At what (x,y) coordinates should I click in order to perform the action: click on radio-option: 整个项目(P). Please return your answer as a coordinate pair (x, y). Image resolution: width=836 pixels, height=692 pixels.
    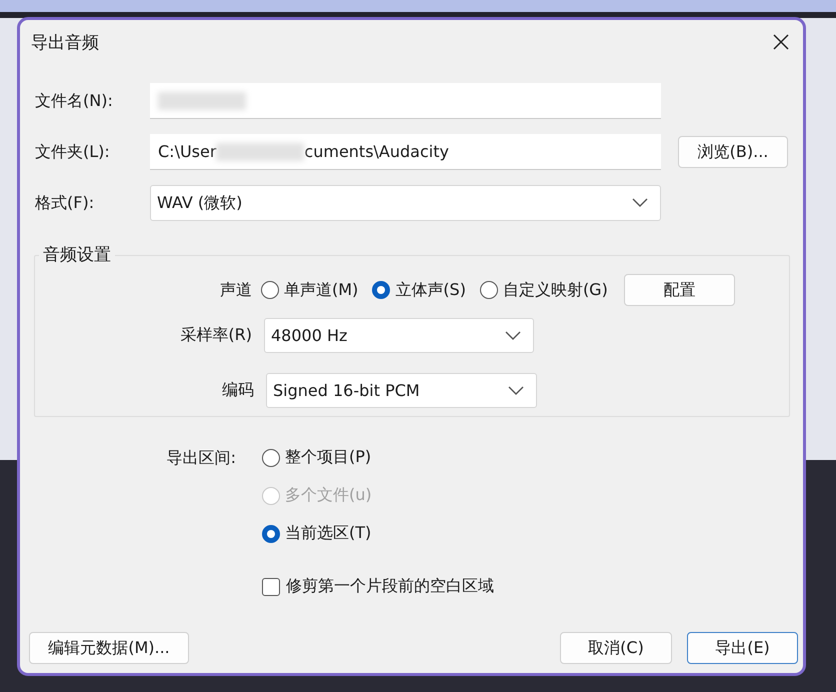
    Looking at the image, I should click on (317, 457).